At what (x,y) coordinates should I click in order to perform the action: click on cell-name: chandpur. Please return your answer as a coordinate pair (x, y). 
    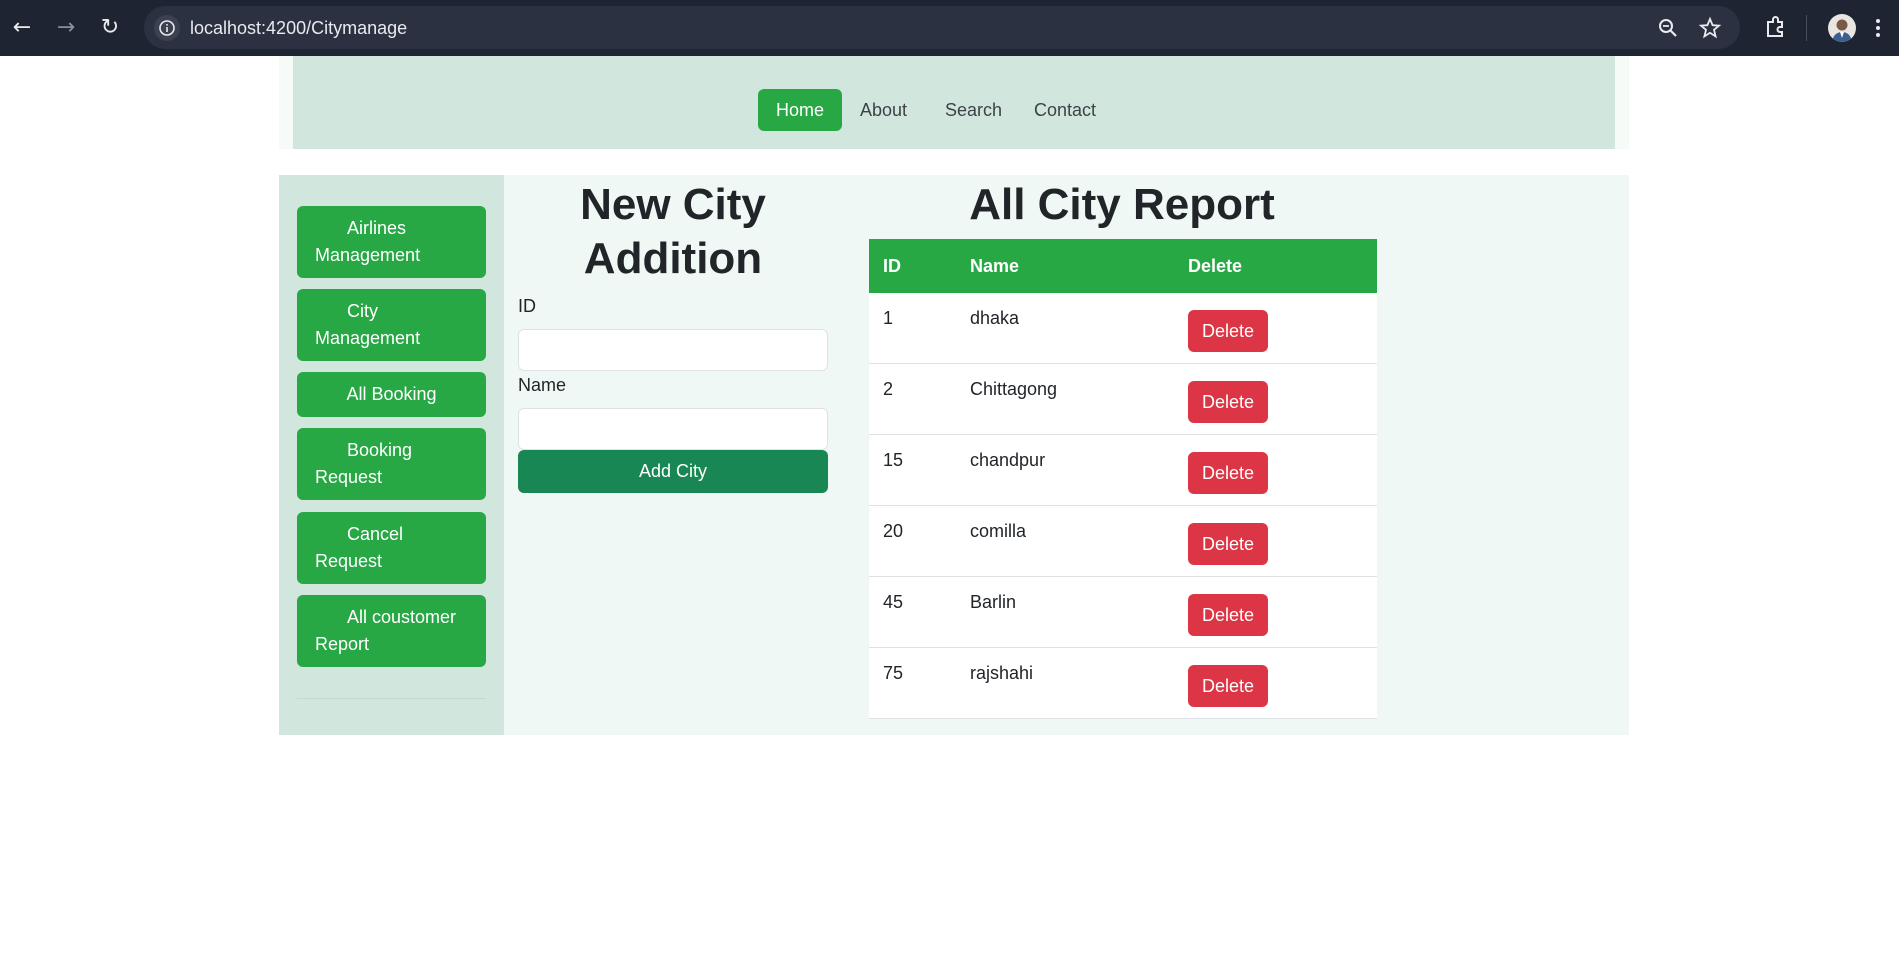
    Looking at the image, I should click on (1008, 460).